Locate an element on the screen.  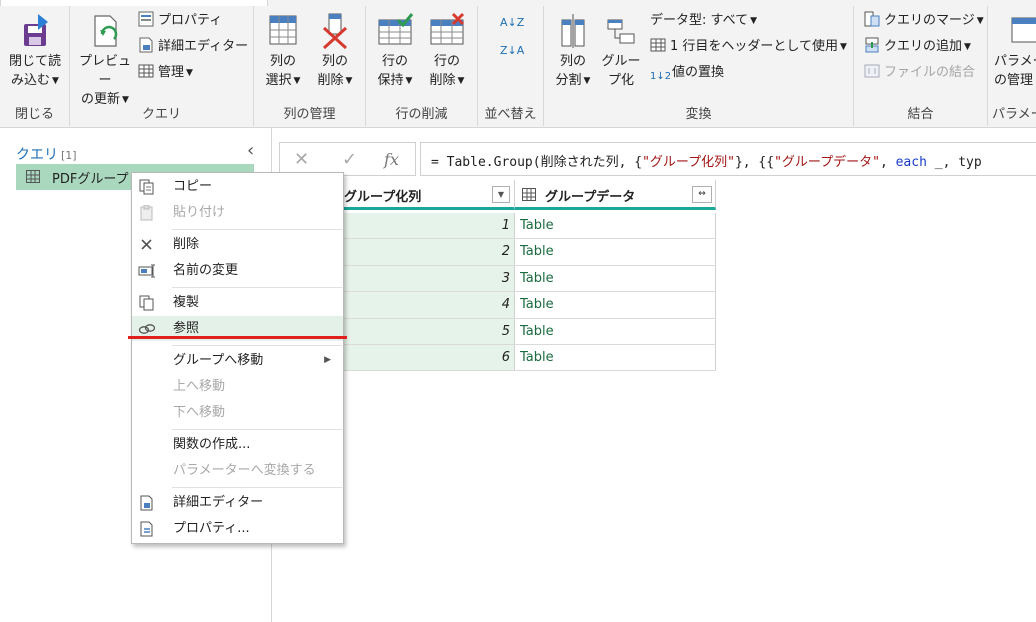
properties-icon is located at coordinates (146, 19).